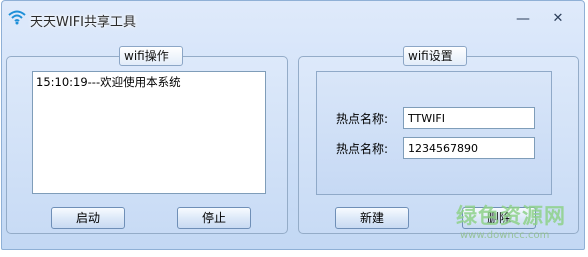 This screenshot has height=257, width=588. I want to click on start-button: 启动, so click(88, 218).